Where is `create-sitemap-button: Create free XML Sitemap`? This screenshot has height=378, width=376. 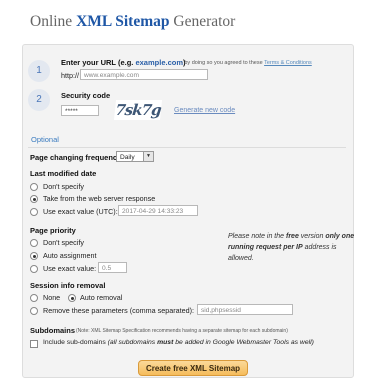 create-sitemap-button: Create free XML Sitemap is located at coordinates (193, 368).